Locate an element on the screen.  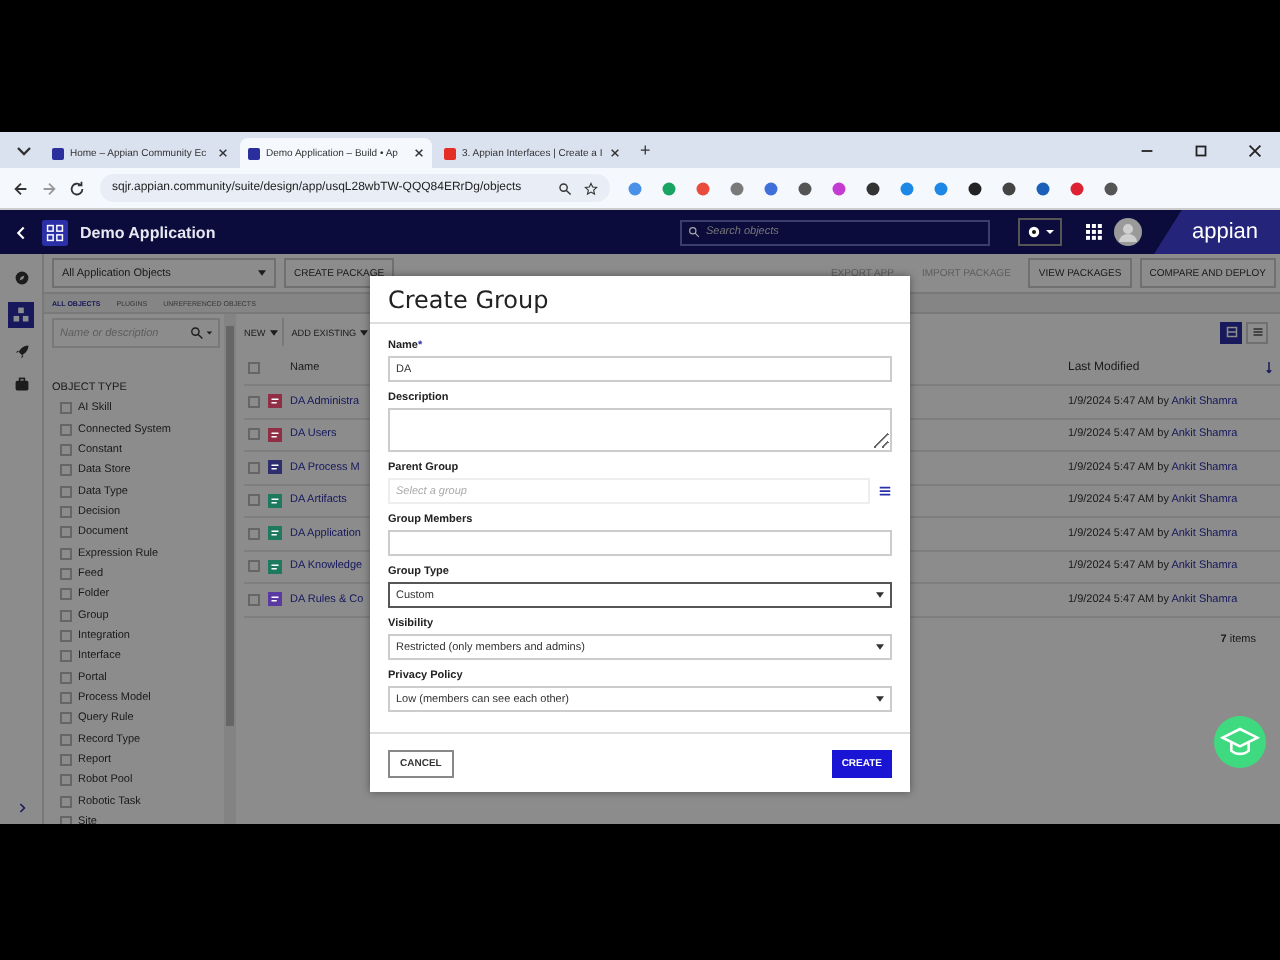
list-view-button is located at coordinates (1257, 332).